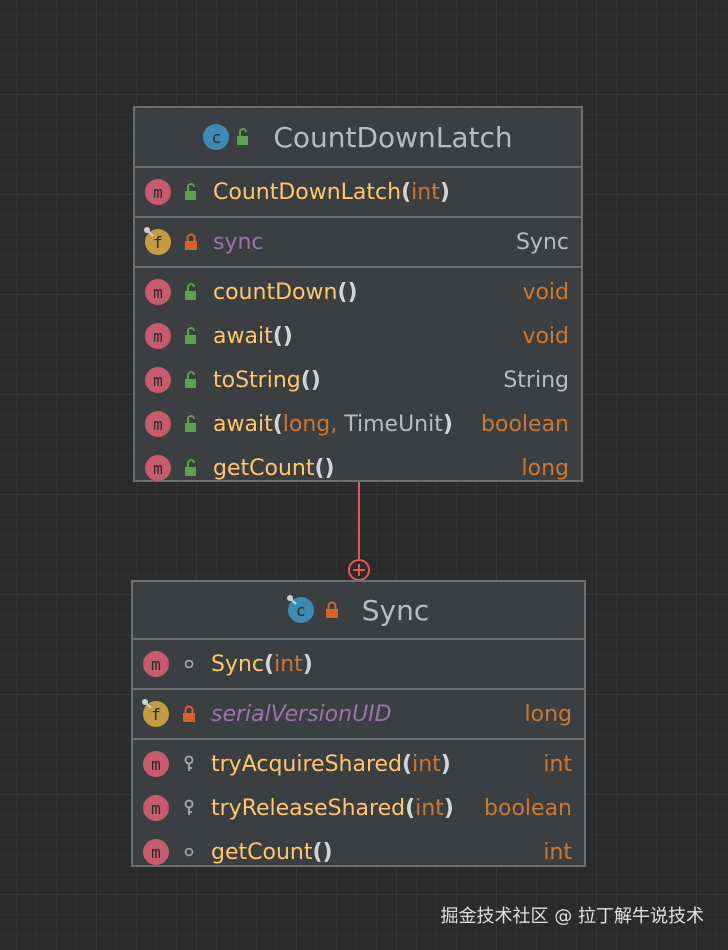 The width and height of the screenshot is (728, 950). I want to click on field-name: serialVersionUID, so click(301, 714).